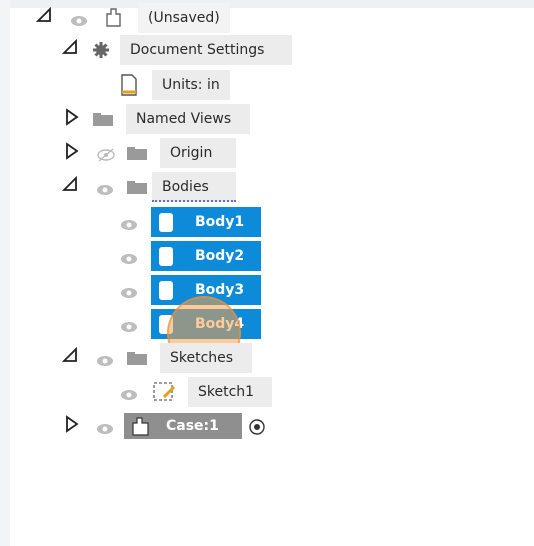  What do you see at coordinates (184, 18) in the screenshot?
I see `root-label: (Unsaved)` at bounding box center [184, 18].